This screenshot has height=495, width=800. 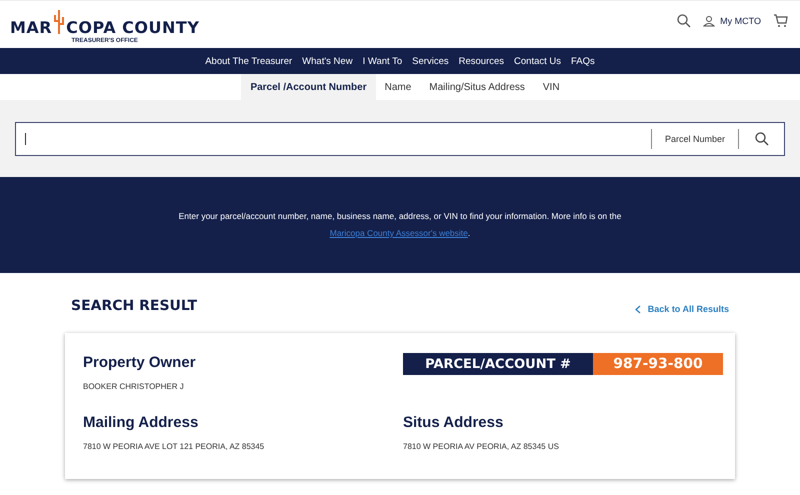 What do you see at coordinates (59, 22) in the screenshot?
I see `cactus-icon` at bounding box center [59, 22].